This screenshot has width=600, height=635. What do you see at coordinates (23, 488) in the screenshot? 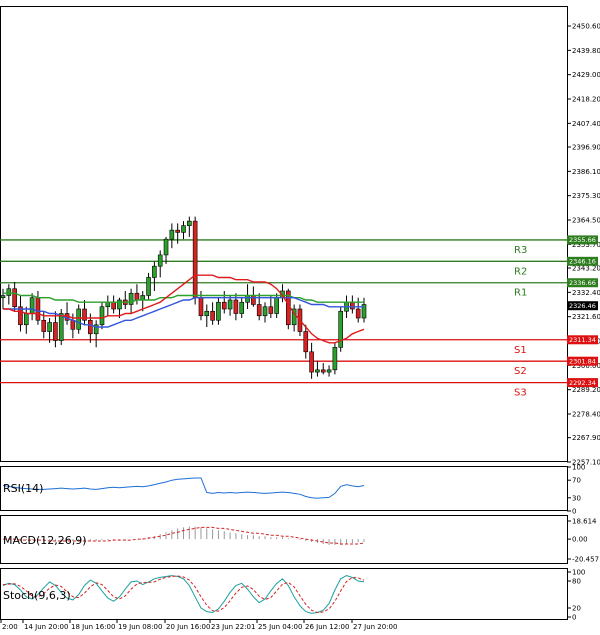
I see `rsi-label: RSI(14)` at bounding box center [23, 488].